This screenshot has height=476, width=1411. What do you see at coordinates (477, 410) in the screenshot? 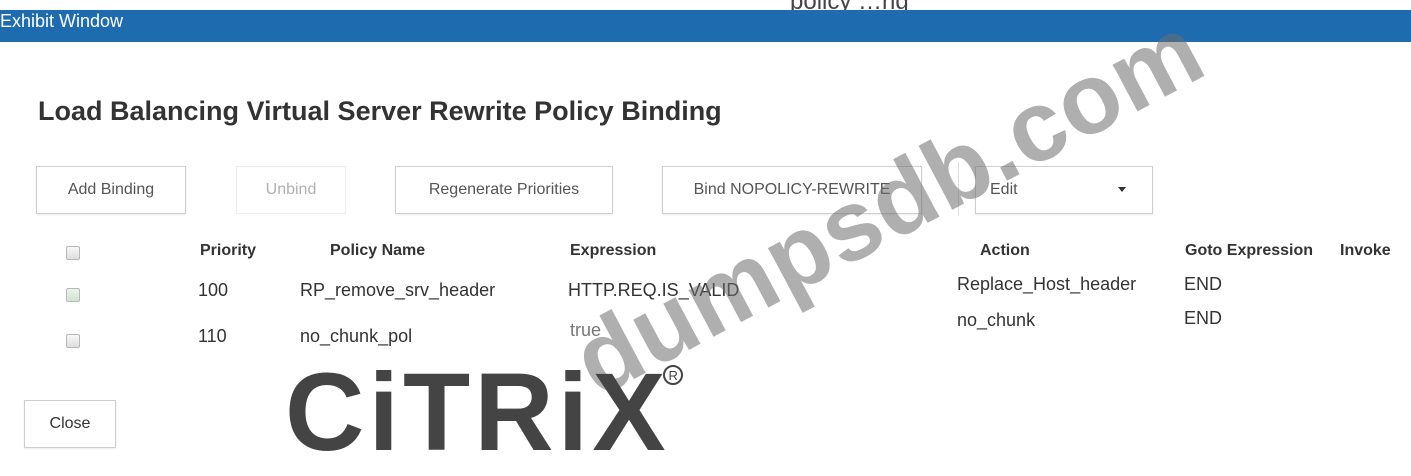
I see `svg-text: CiTRiX` at bounding box center [477, 410].